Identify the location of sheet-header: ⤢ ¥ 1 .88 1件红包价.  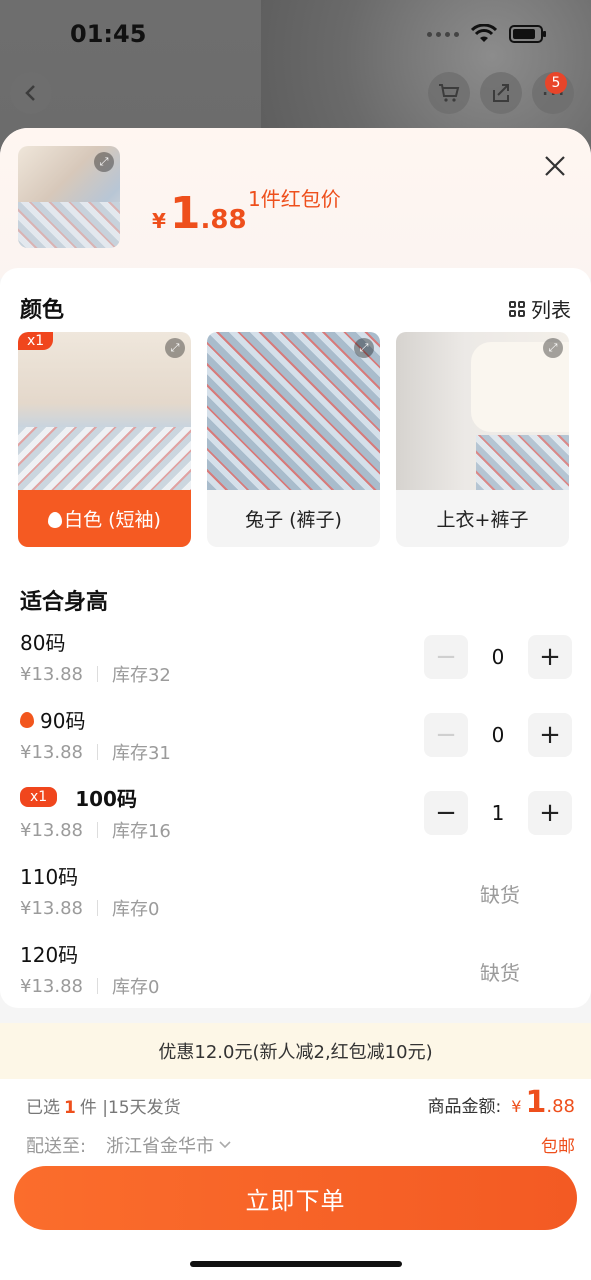
(295, 203).